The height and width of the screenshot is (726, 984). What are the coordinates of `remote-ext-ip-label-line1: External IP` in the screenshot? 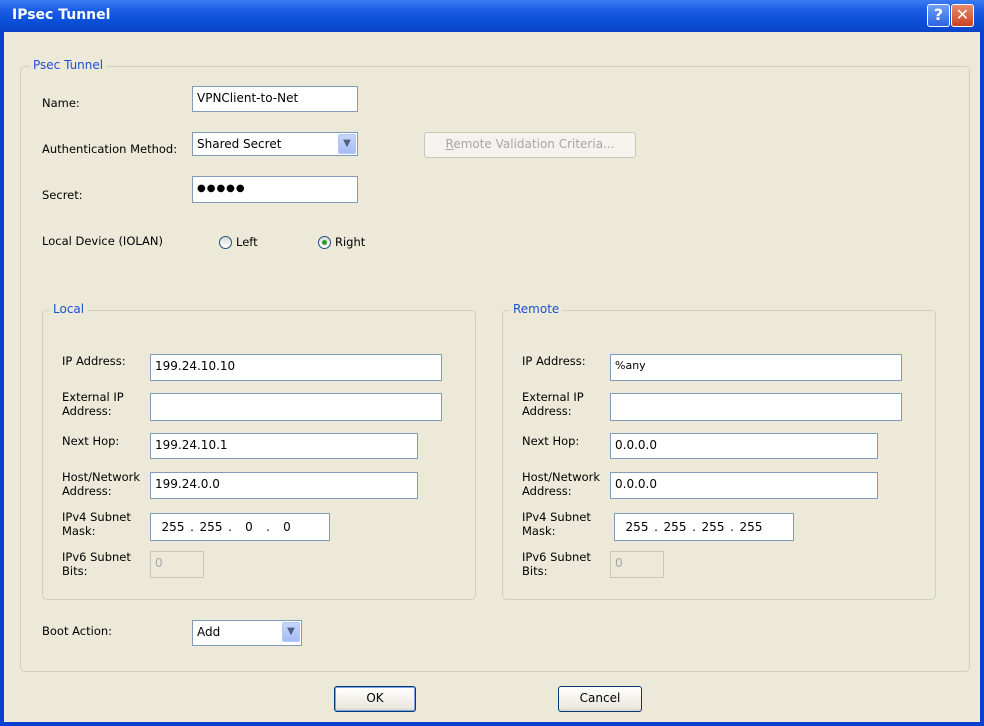 It's located at (553, 397).